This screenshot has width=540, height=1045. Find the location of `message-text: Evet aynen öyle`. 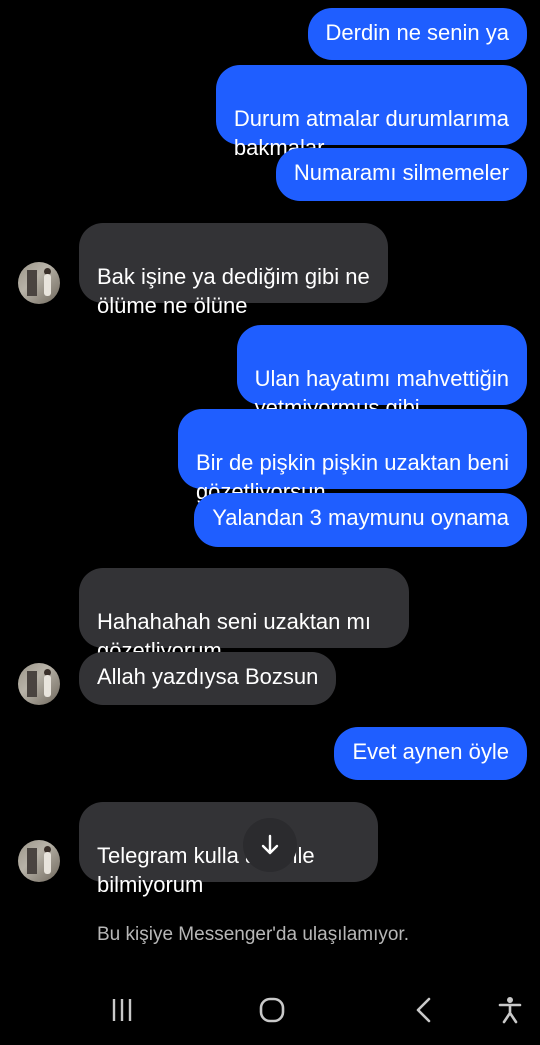

message-text: Evet aynen öyle is located at coordinates (430, 751).